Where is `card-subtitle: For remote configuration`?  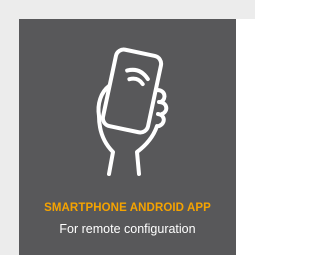
card-subtitle: For remote configuration is located at coordinates (127, 229).